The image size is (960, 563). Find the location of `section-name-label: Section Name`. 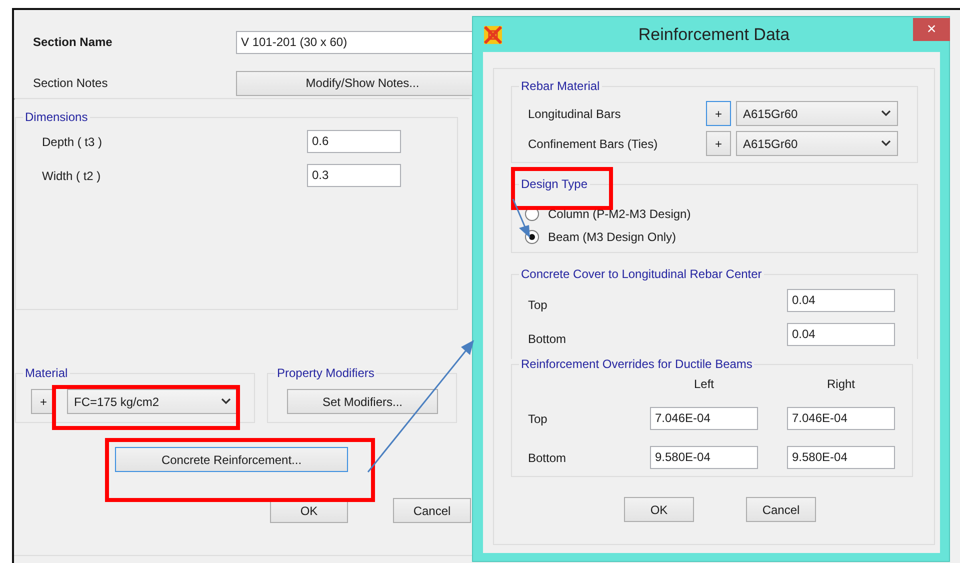

section-name-label: Section Name is located at coordinates (73, 42).